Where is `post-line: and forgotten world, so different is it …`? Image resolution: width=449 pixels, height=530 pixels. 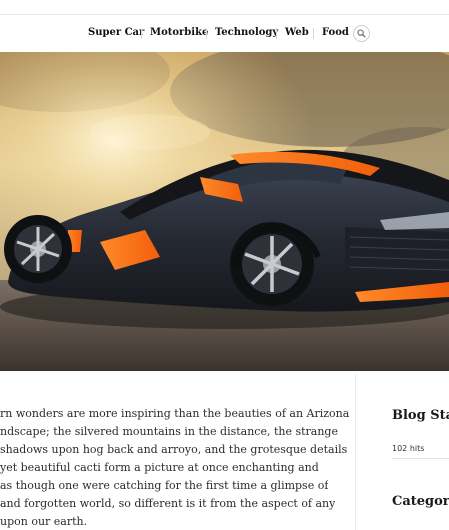 post-line: and forgotten world, so different is it … is located at coordinates (168, 503).